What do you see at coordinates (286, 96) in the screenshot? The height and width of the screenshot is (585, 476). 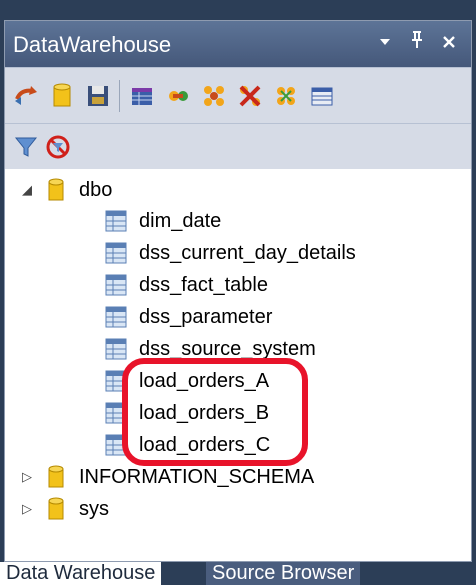 I see `link-icon` at bounding box center [286, 96].